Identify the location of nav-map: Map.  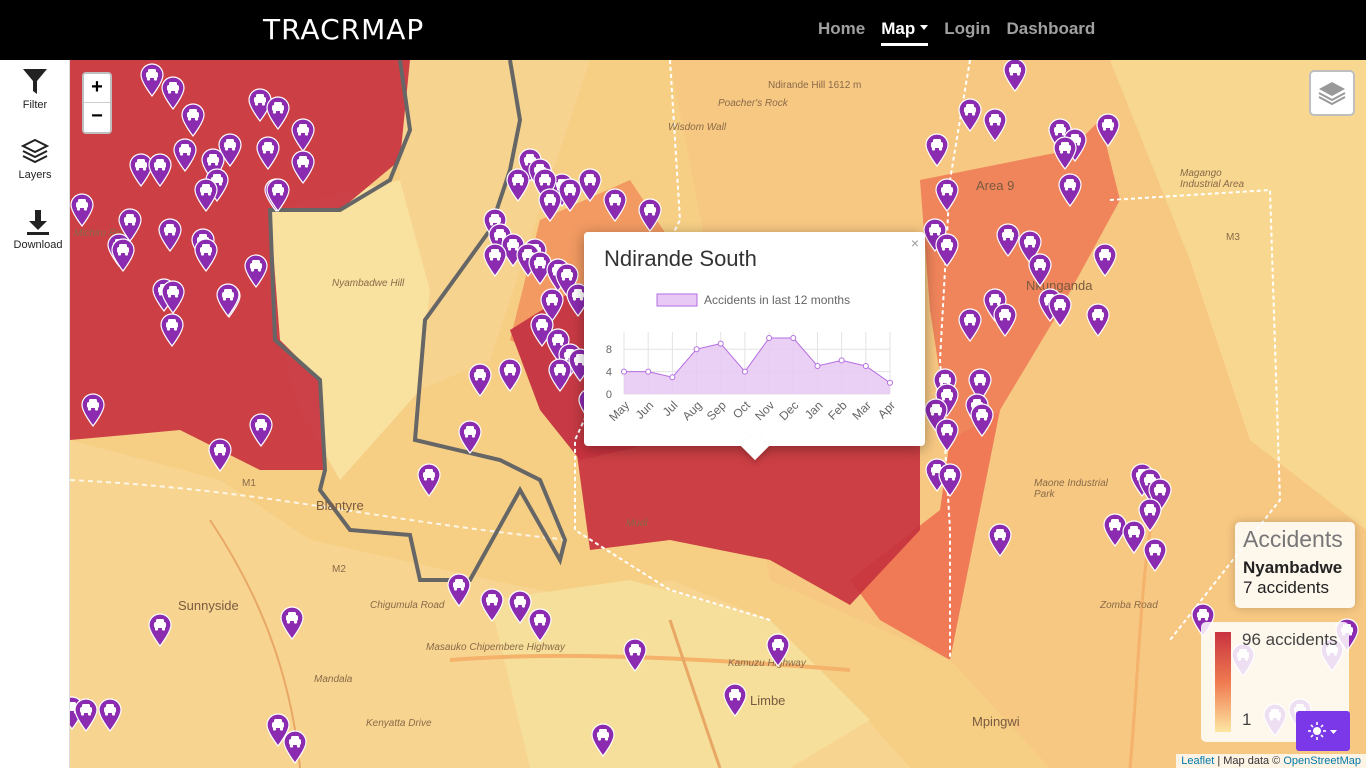
(905, 32).